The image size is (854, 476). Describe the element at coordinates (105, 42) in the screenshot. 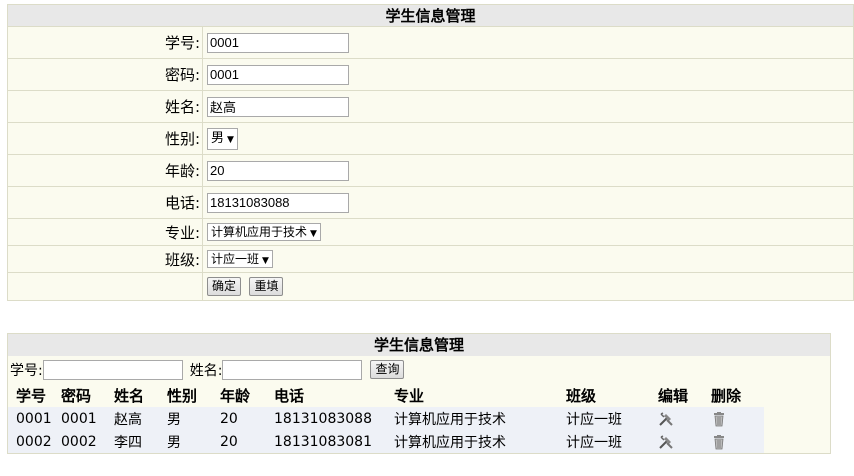

I see `student-id-label: 学号:` at that location.